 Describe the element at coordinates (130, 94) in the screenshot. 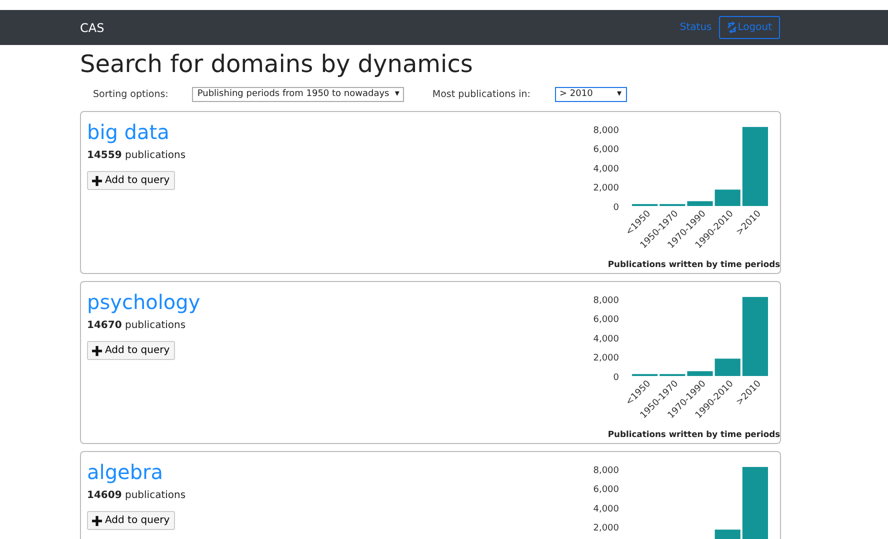

I see `filter-label: Sorting options:` at that location.